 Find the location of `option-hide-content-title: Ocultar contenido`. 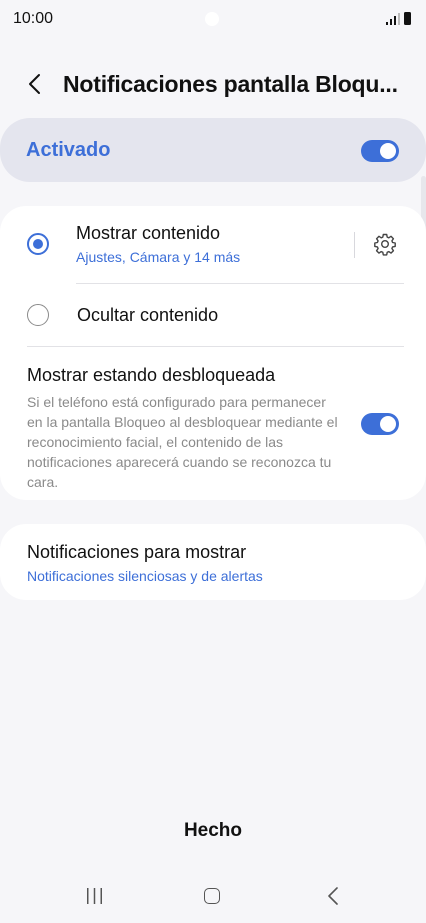

option-hide-content-title: Ocultar contenido is located at coordinates (148, 315).